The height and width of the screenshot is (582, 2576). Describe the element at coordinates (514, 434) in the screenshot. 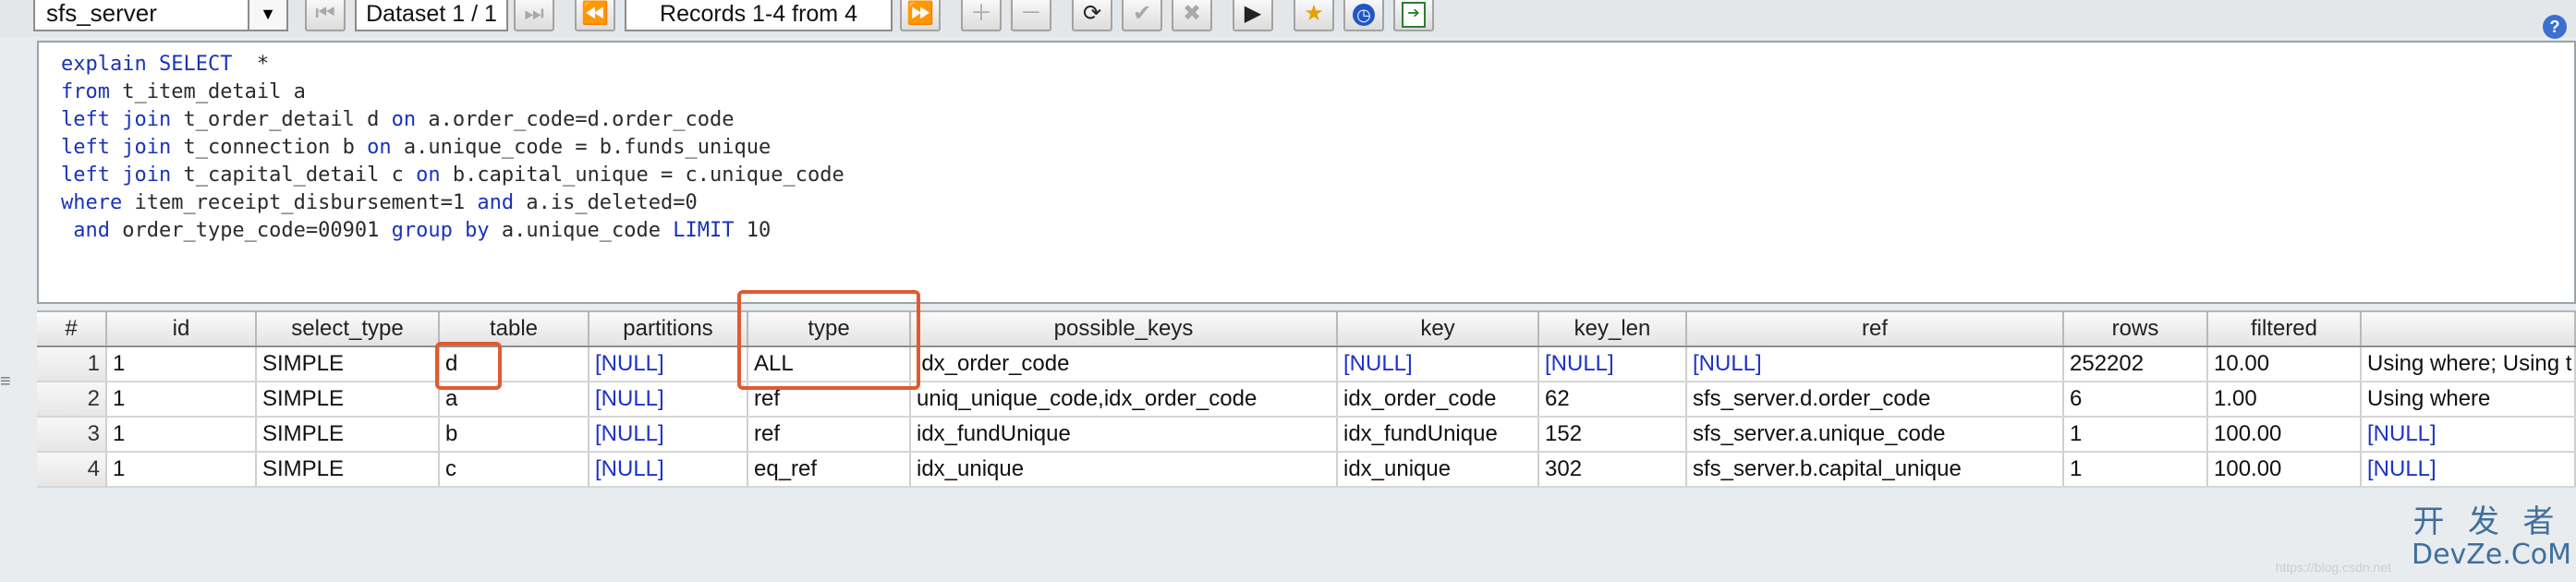

I see `table-cell: b` at that location.